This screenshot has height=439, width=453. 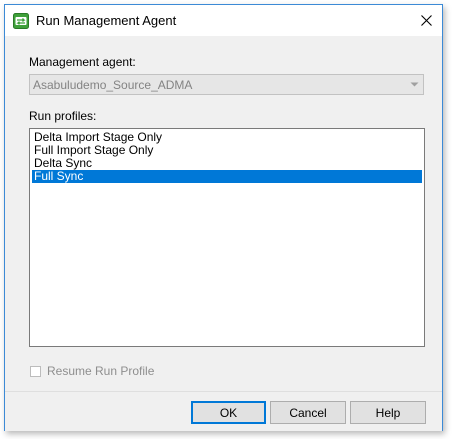 What do you see at coordinates (35, 371) in the screenshot?
I see `resume-run-profile-checkbox` at bounding box center [35, 371].